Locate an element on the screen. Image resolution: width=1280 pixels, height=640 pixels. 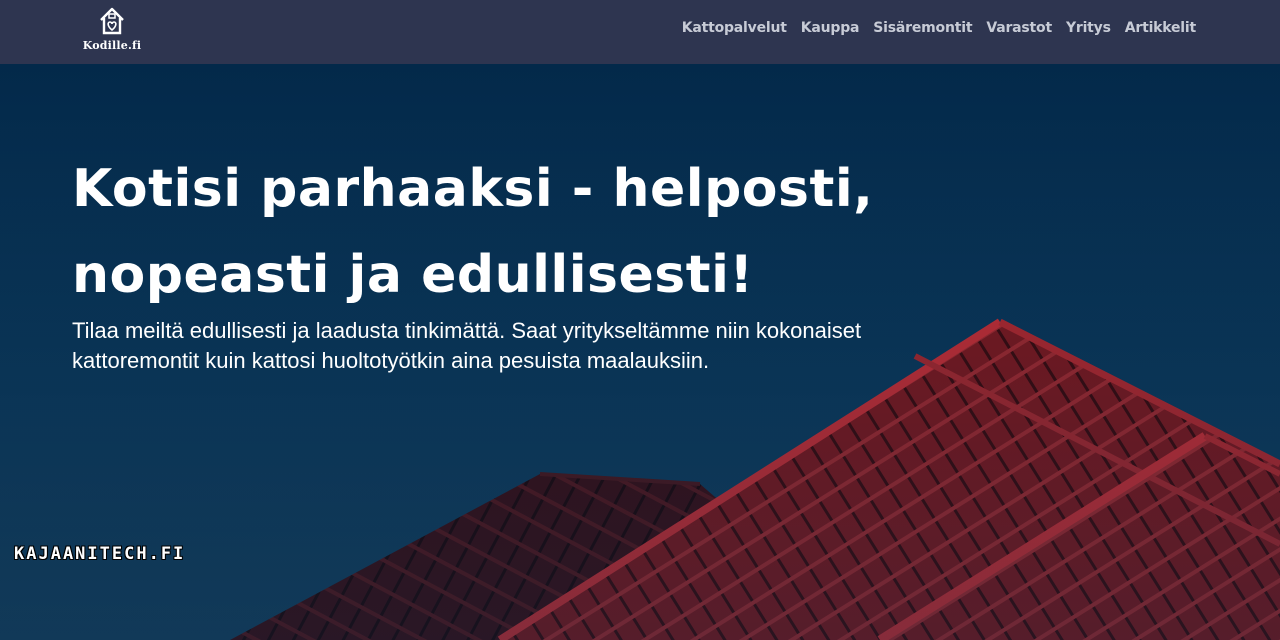
headline-line-2: nopeasti ja edullisesti! is located at coordinates (413, 275).